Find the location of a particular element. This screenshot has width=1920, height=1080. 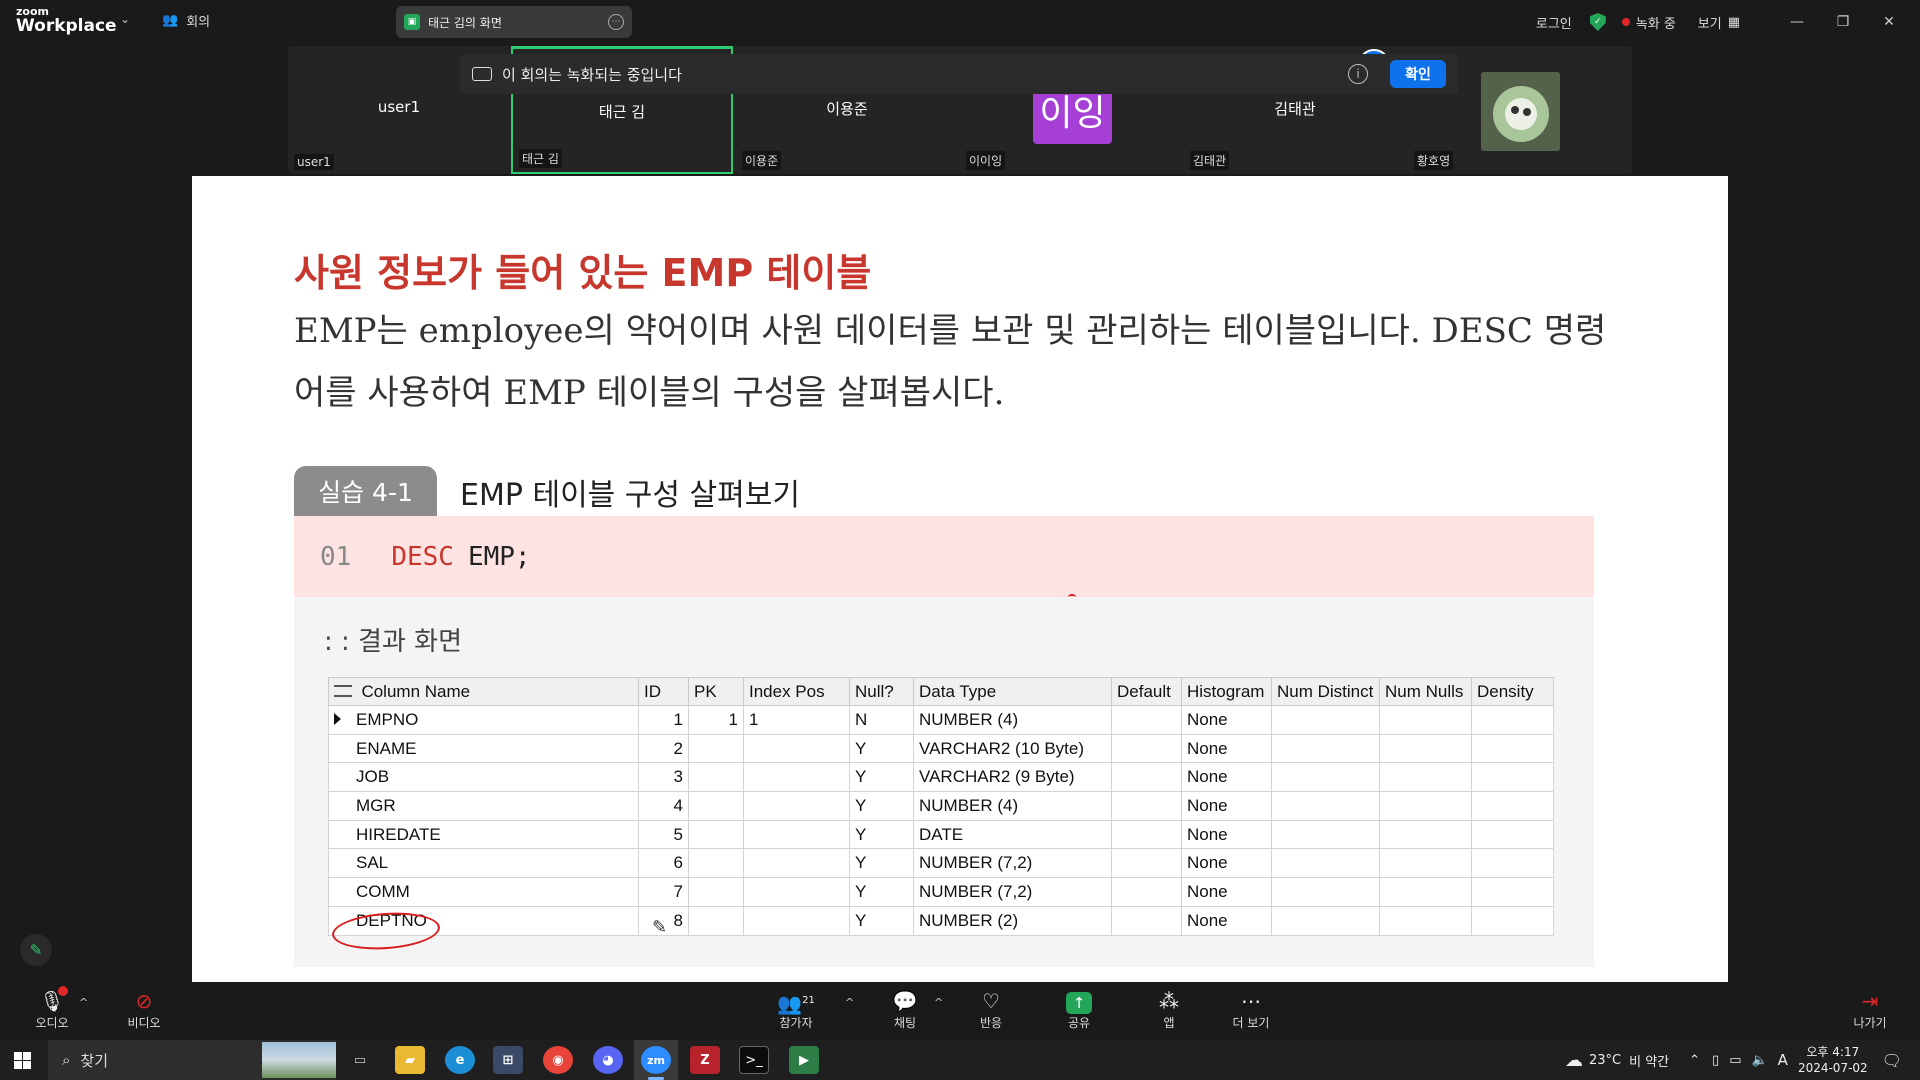

taskbar-search: ⌕ 찾기 is located at coordinates (192, 1060).